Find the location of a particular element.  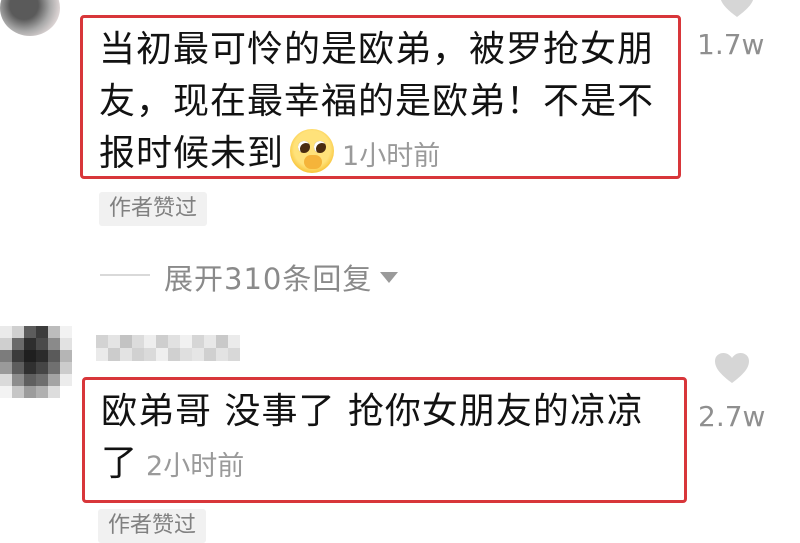

caret-down-icon is located at coordinates (389, 277).